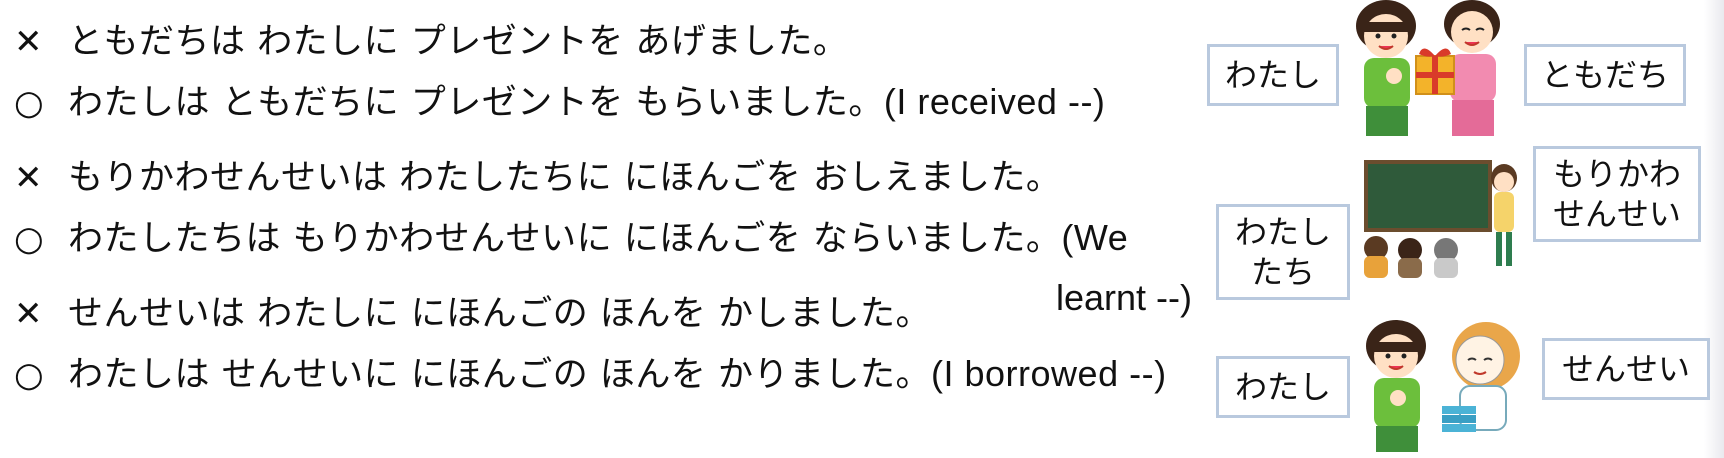 The image size is (1724, 458). I want to click on sentence-line-3: ✕ もりかわせんせいは わたしたちに にほんごを おしえました。, so click(537, 178).